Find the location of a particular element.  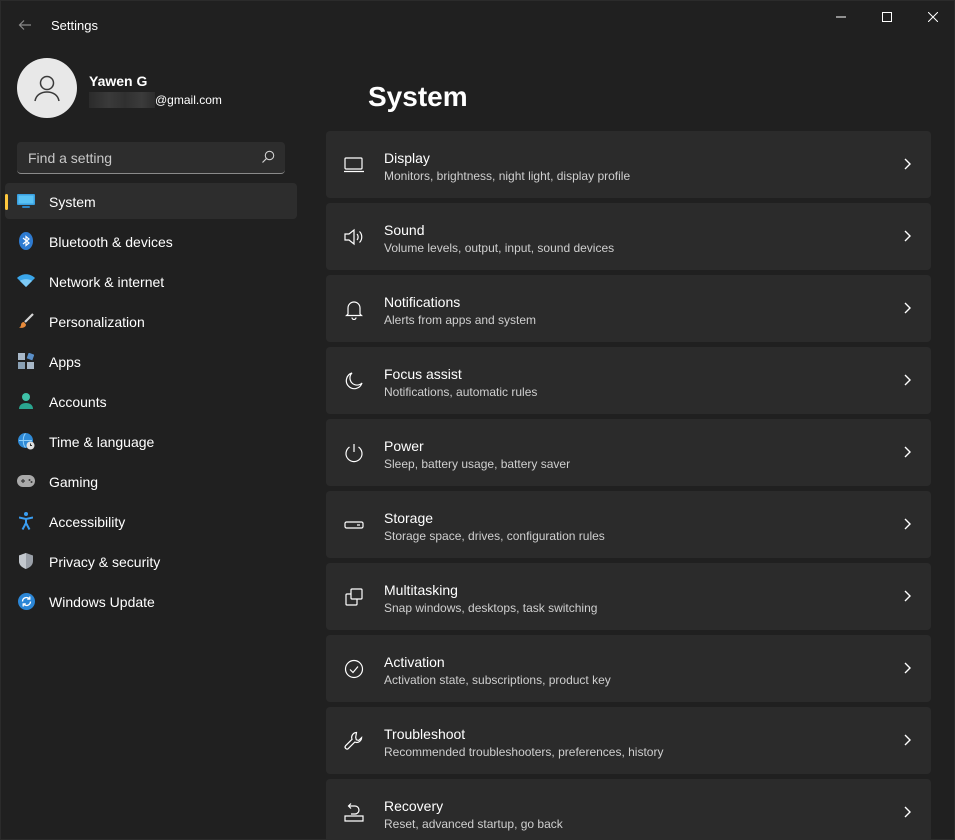

sidebar-item-apps: Apps is located at coordinates (151, 361).